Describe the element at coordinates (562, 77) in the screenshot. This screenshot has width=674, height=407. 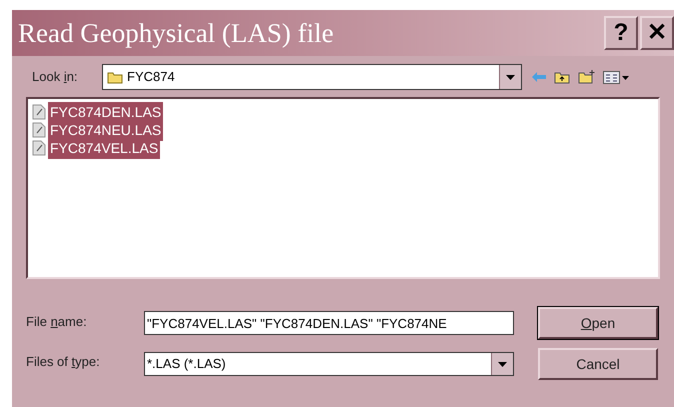
I see `up-folder-icon` at that location.